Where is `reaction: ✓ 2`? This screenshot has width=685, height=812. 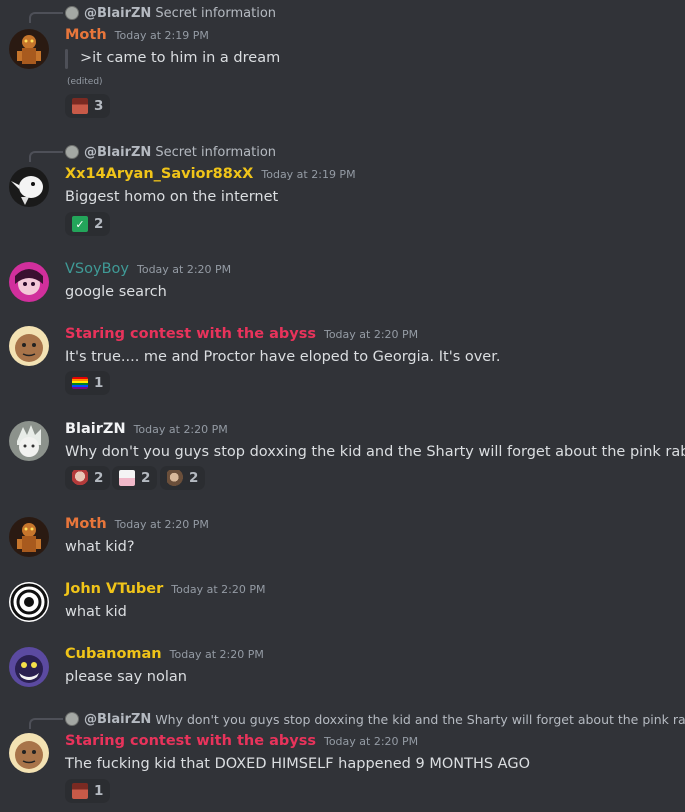 reaction: ✓ 2 is located at coordinates (88, 224).